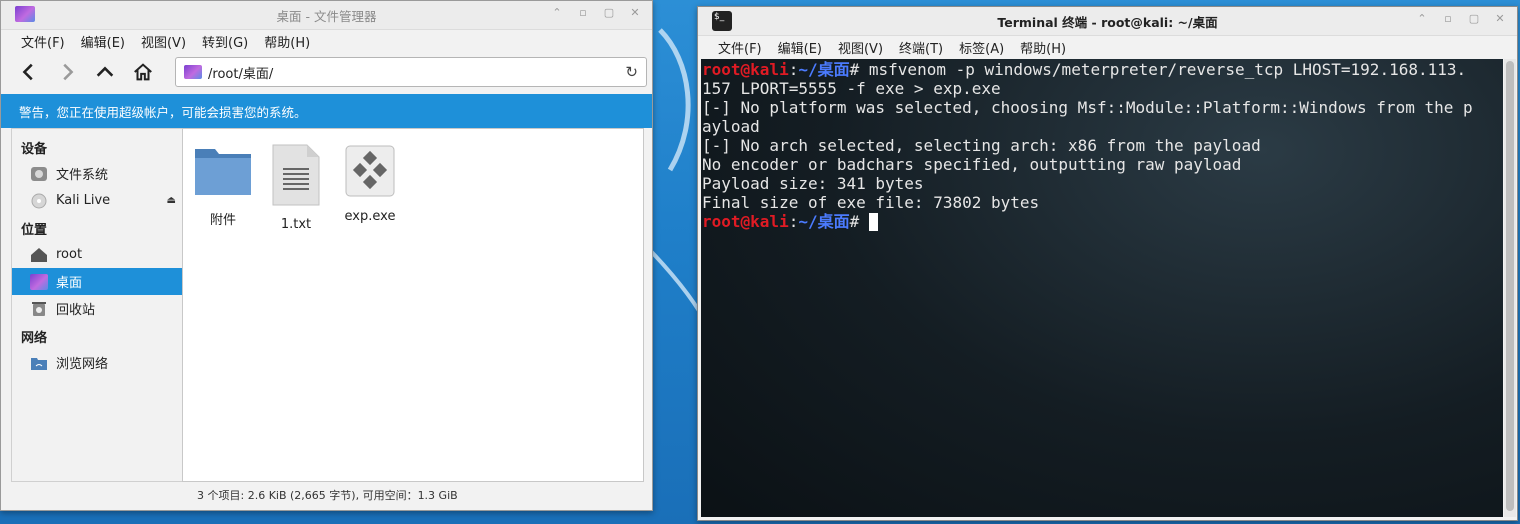 The image size is (1520, 524). What do you see at coordinates (34, 338) in the screenshot?
I see `sidebar-heading-network: 网络` at bounding box center [34, 338].